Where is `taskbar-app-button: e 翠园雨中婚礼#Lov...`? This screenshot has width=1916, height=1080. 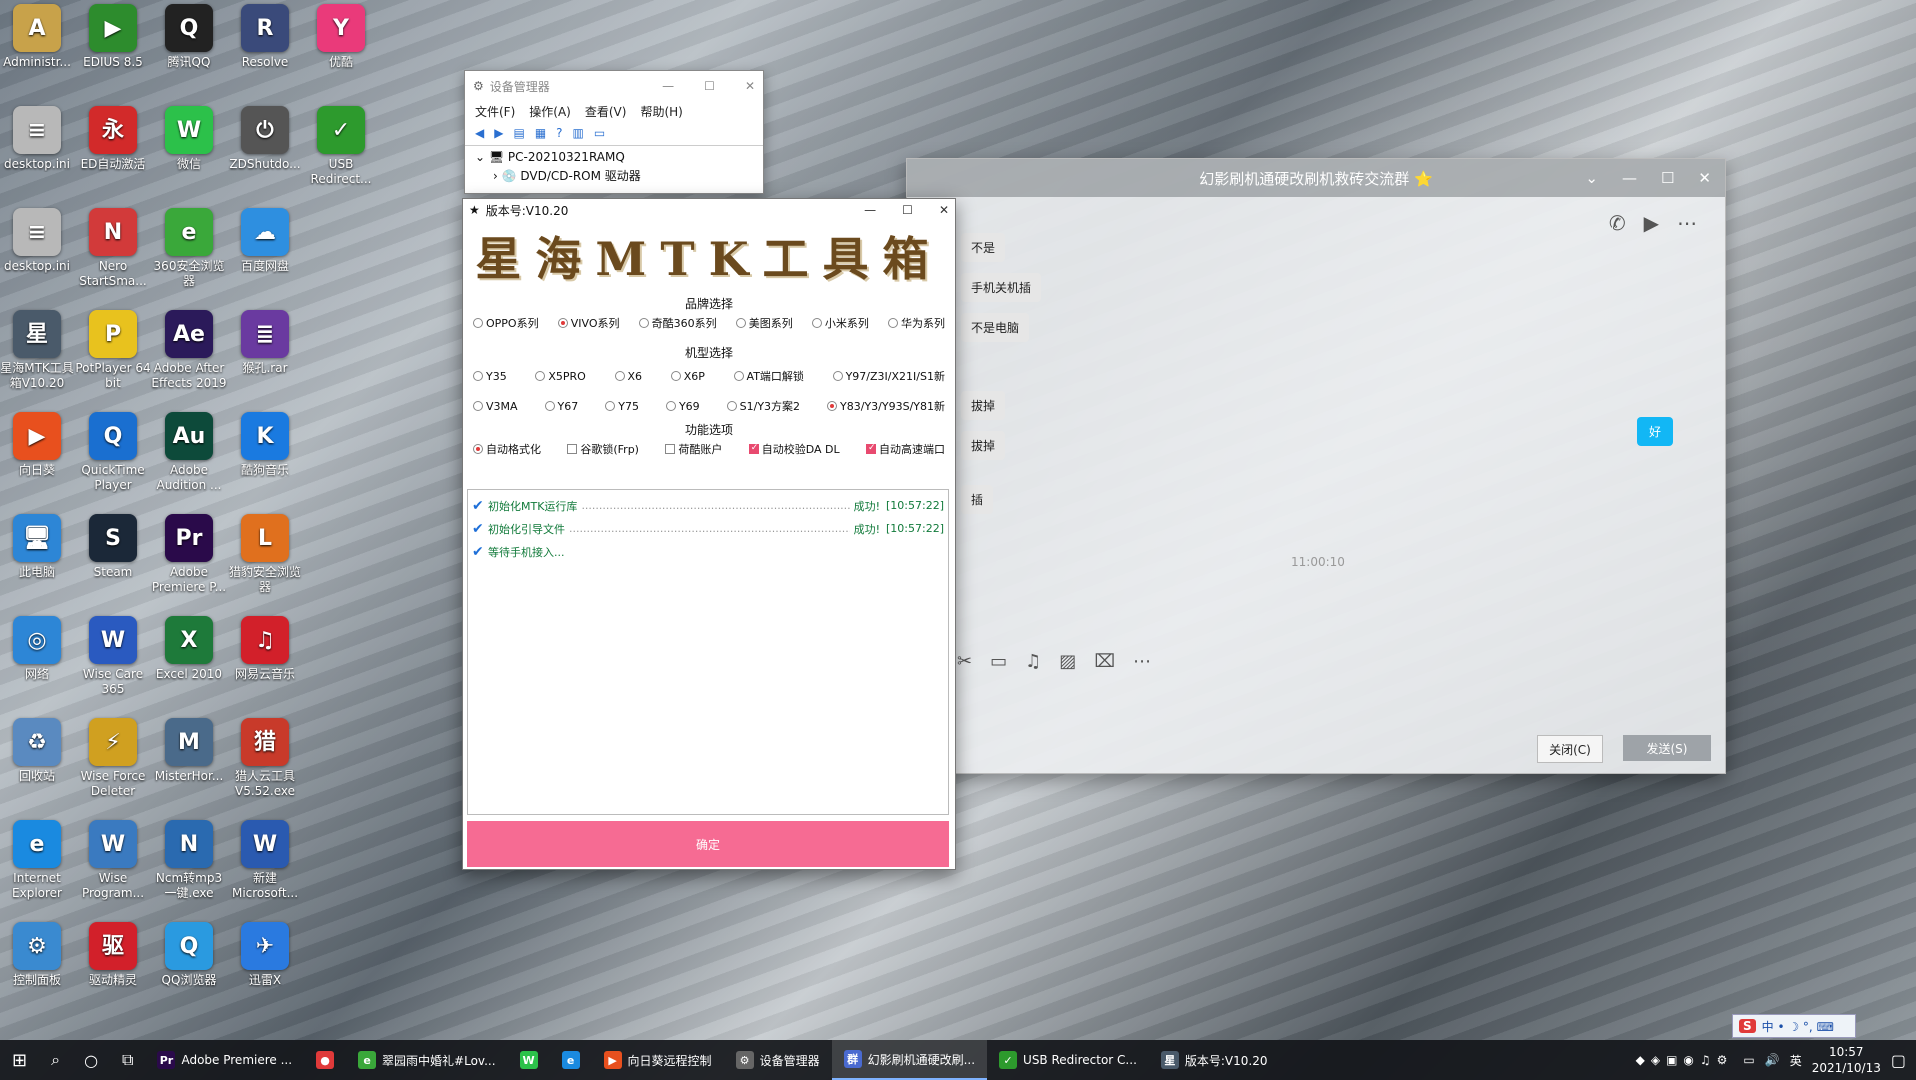
taskbar-app-button: e 翠园雨中婚礼#Lov... is located at coordinates (427, 1060).